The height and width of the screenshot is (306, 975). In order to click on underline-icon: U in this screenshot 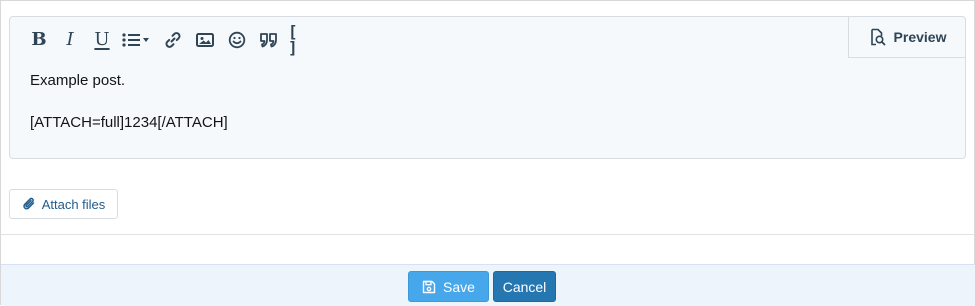, I will do `click(102, 39)`.